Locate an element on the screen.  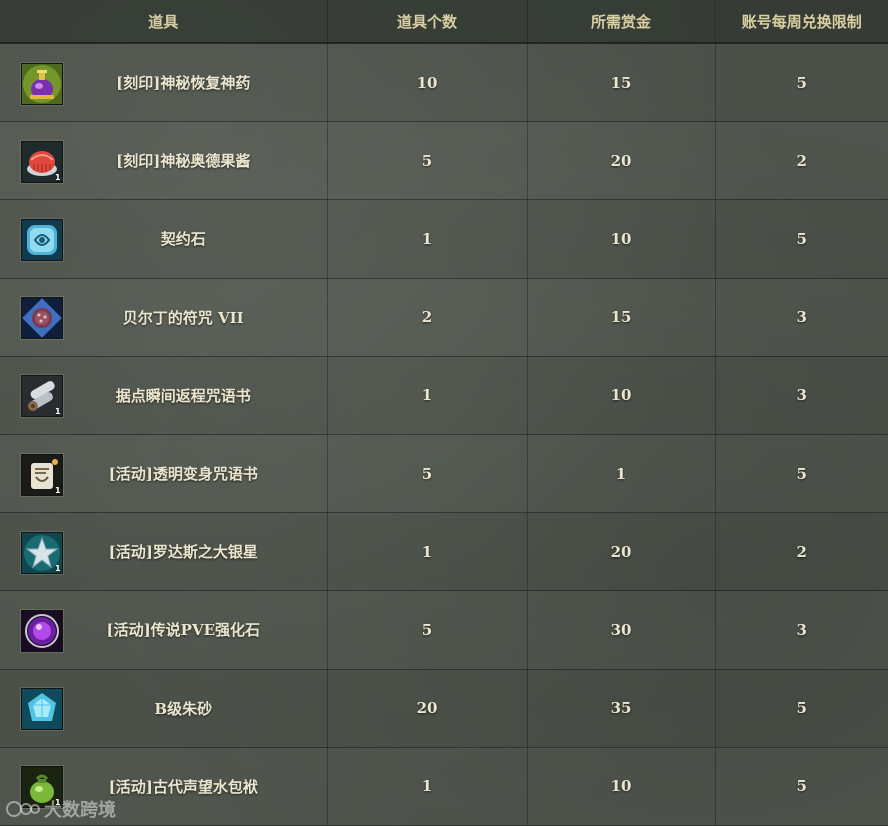
transform-scroll-icon: 1 is located at coordinates (42, 474).